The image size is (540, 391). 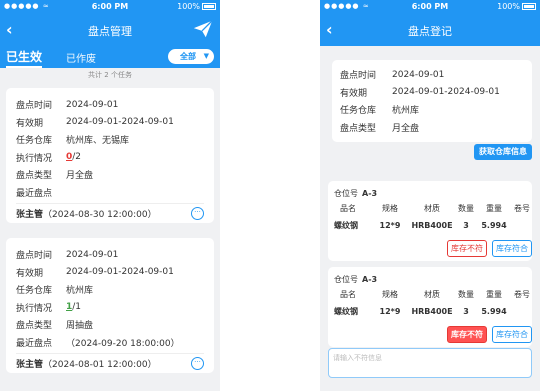 I want to click on row-value: 杭州库、无锡库, so click(x=98, y=141).